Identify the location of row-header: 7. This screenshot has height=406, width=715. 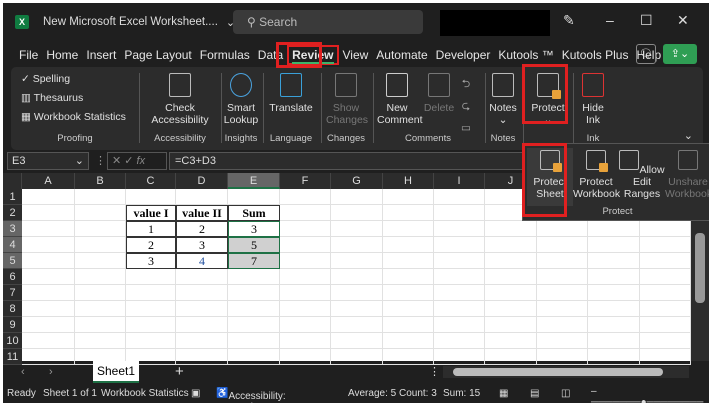
(12, 293).